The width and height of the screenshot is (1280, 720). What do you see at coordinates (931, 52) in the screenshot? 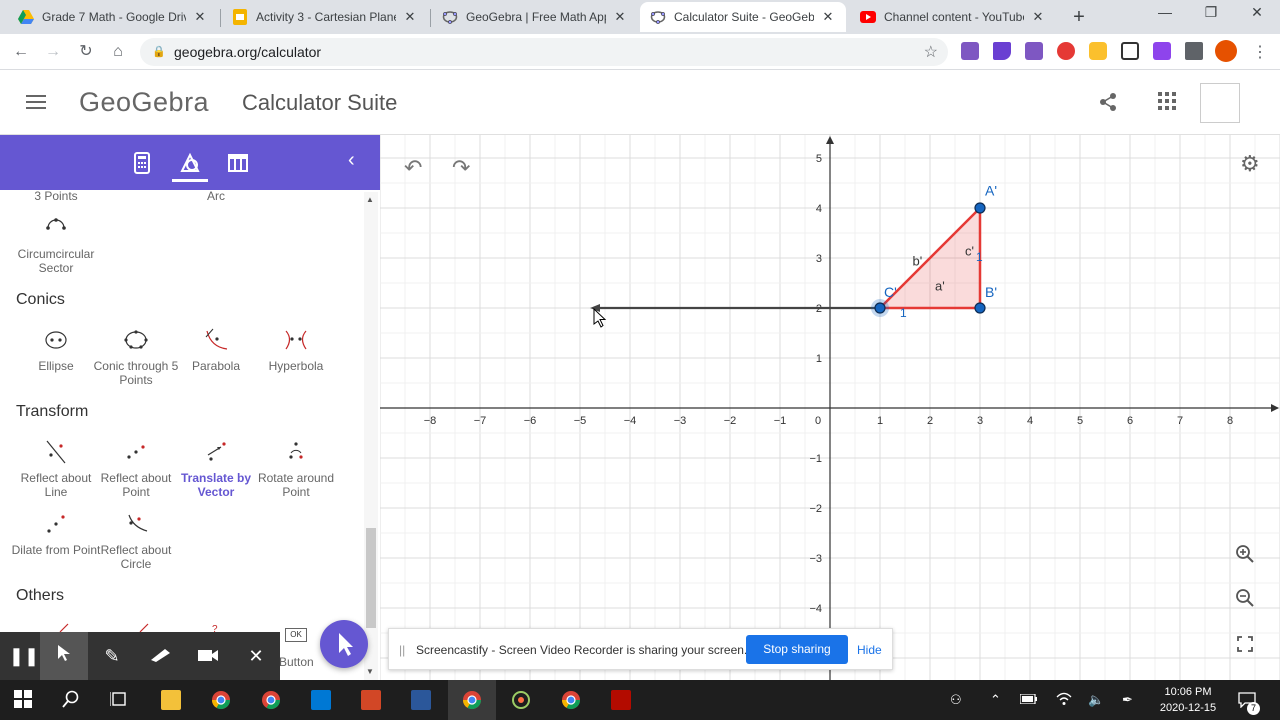
I see `bookmark-star-icon: ☆` at bounding box center [931, 52].